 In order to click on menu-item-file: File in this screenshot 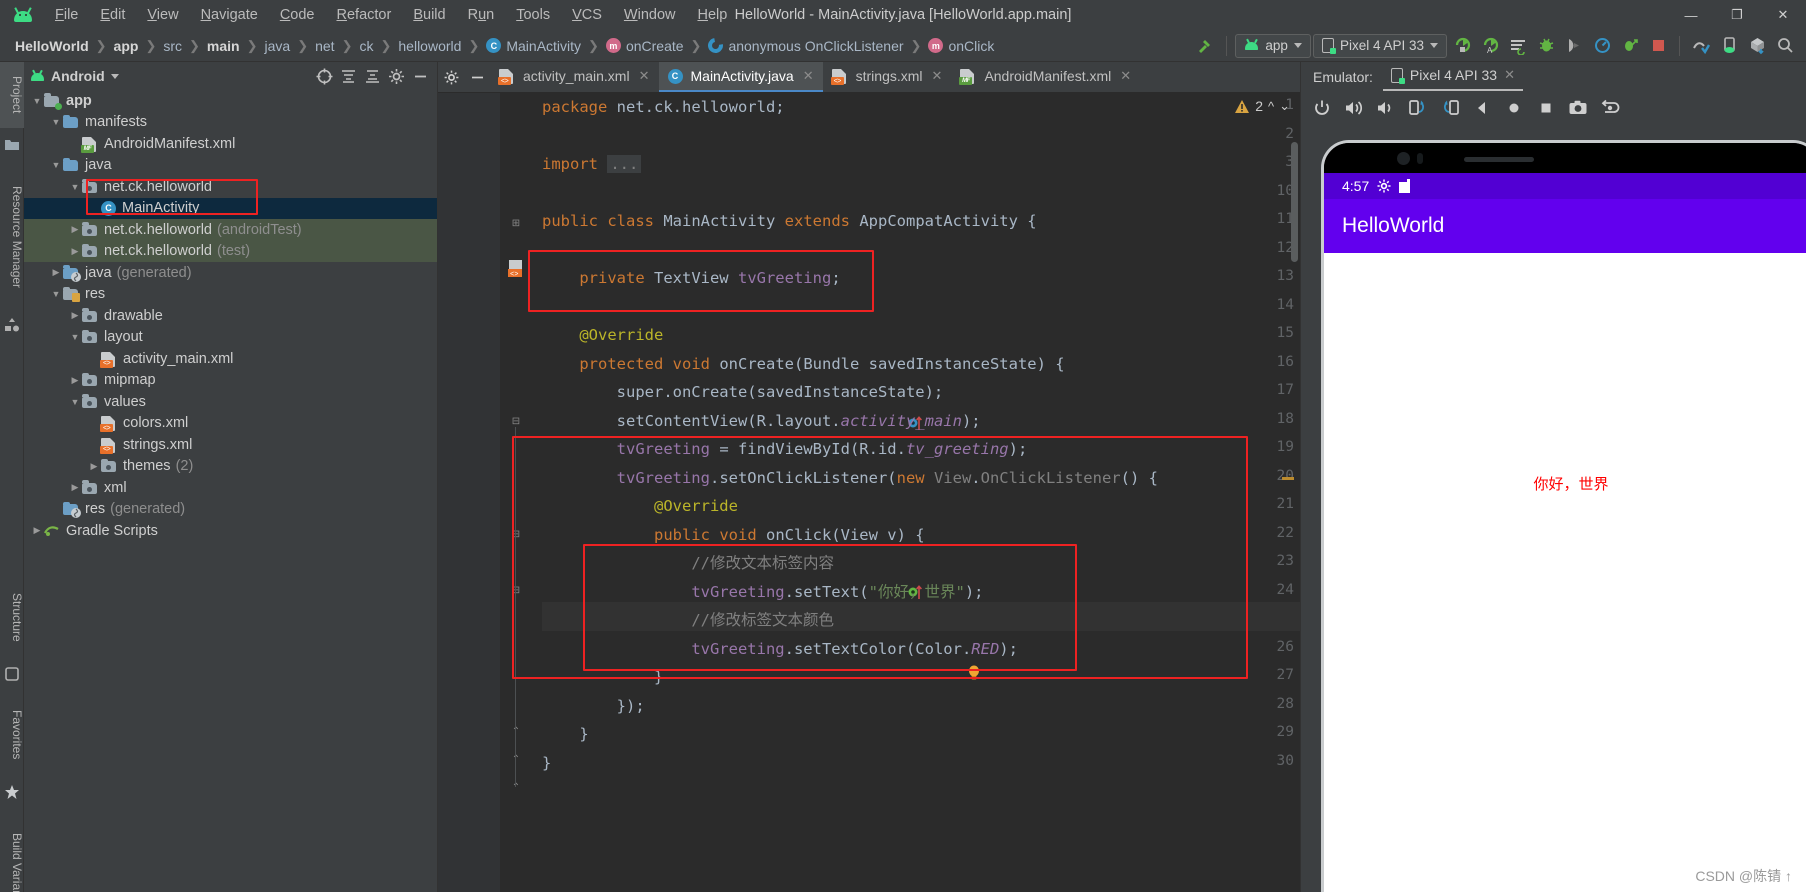, I will do `click(66, 15)`.